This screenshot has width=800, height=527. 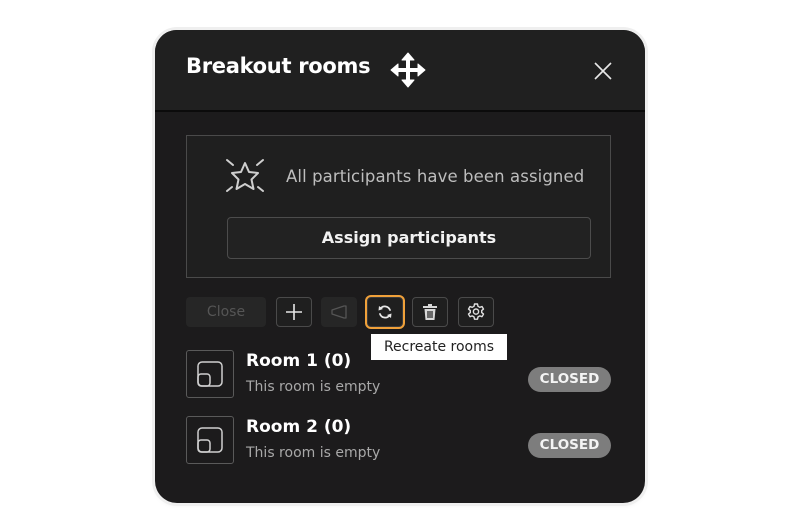 What do you see at coordinates (435, 176) in the screenshot?
I see `assignment-status-text: All participants have been assigned` at bounding box center [435, 176].